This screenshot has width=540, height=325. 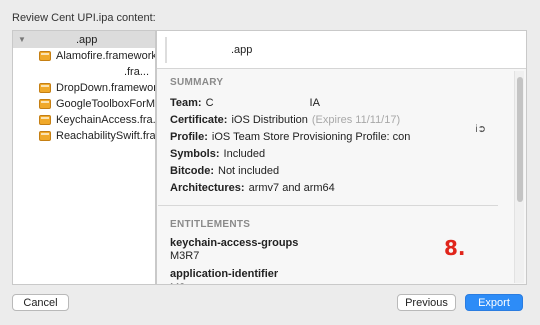 I want to click on entitlement-value: M3, so click(x=340, y=283).